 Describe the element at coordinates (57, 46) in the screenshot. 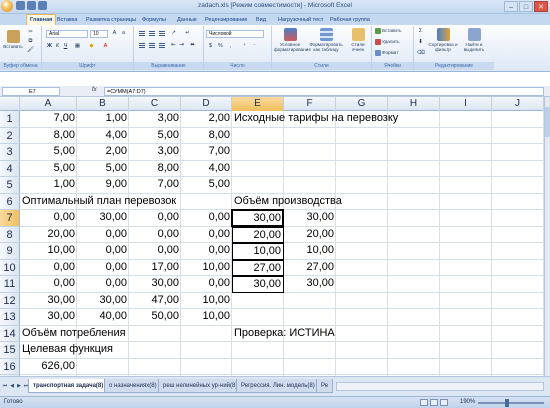

I see `italic-icon: К` at that location.